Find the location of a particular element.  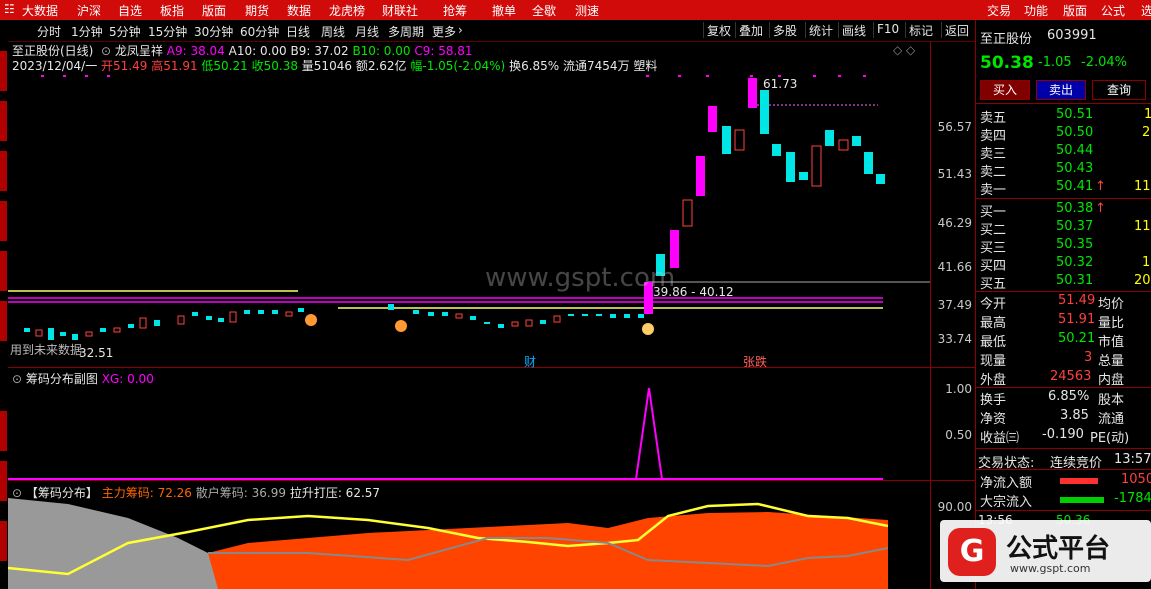

menu-longhubang: 龙虎榜 is located at coordinates (347, 10).